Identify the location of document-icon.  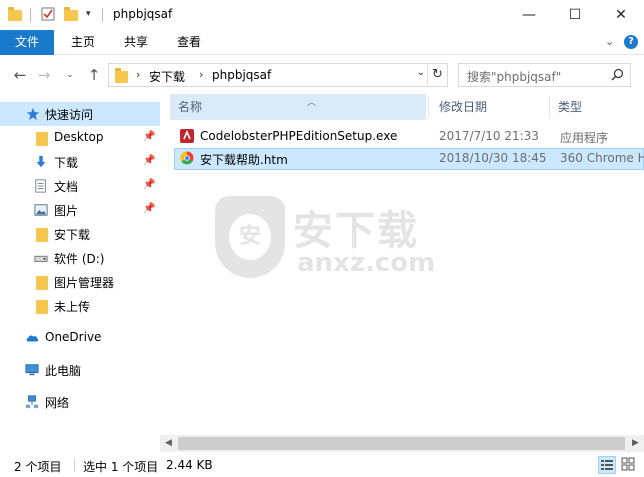
(40, 186).